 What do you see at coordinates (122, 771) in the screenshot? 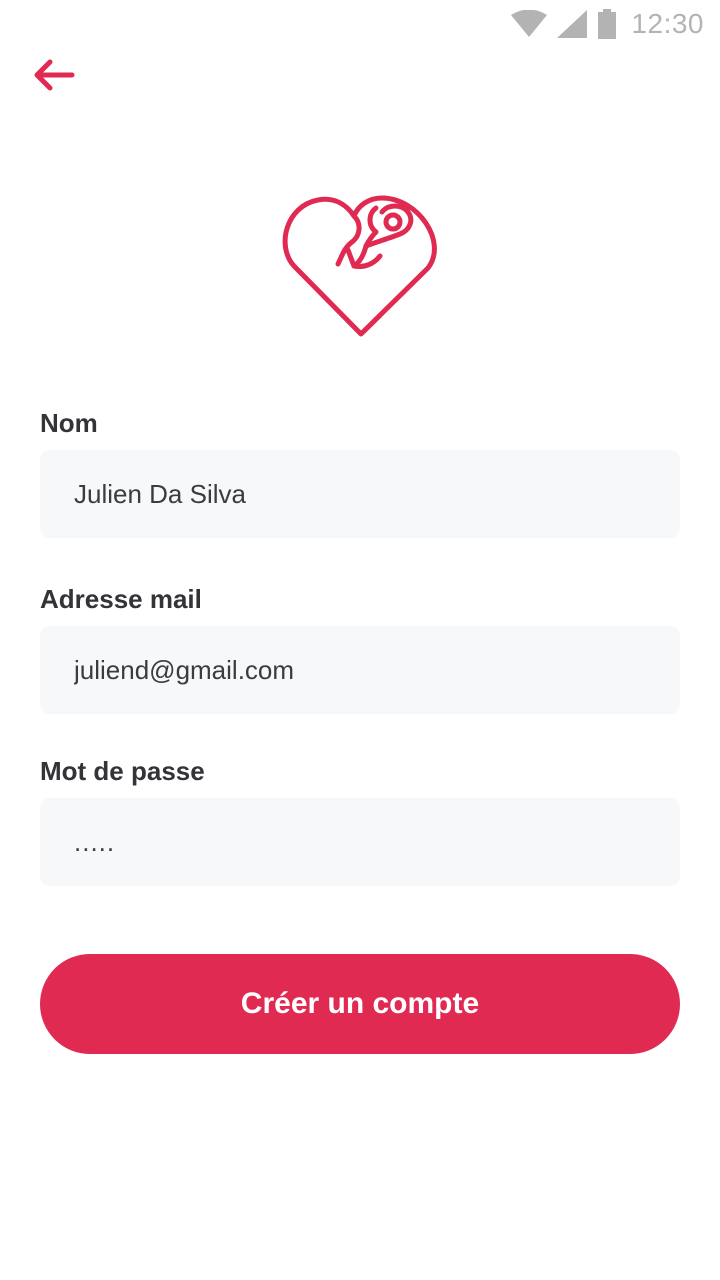
I see `password-label: Mot de passe` at bounding box center [122, 771].